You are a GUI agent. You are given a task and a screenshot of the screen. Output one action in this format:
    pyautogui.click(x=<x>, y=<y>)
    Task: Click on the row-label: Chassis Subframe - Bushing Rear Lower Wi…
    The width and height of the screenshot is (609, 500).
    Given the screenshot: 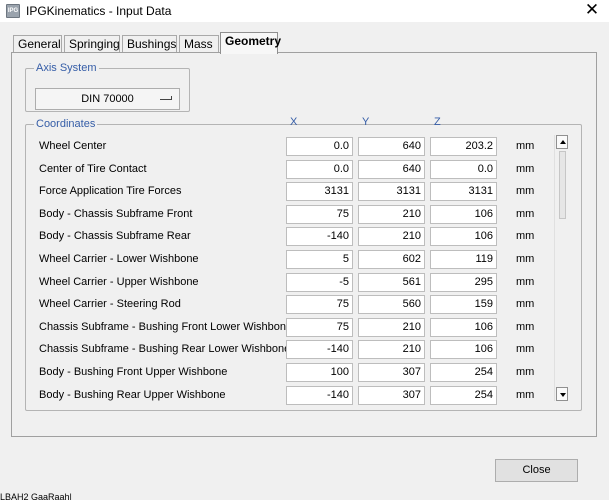 What is the action you would take?
    pyautogui.click(x=164, y=349)
    